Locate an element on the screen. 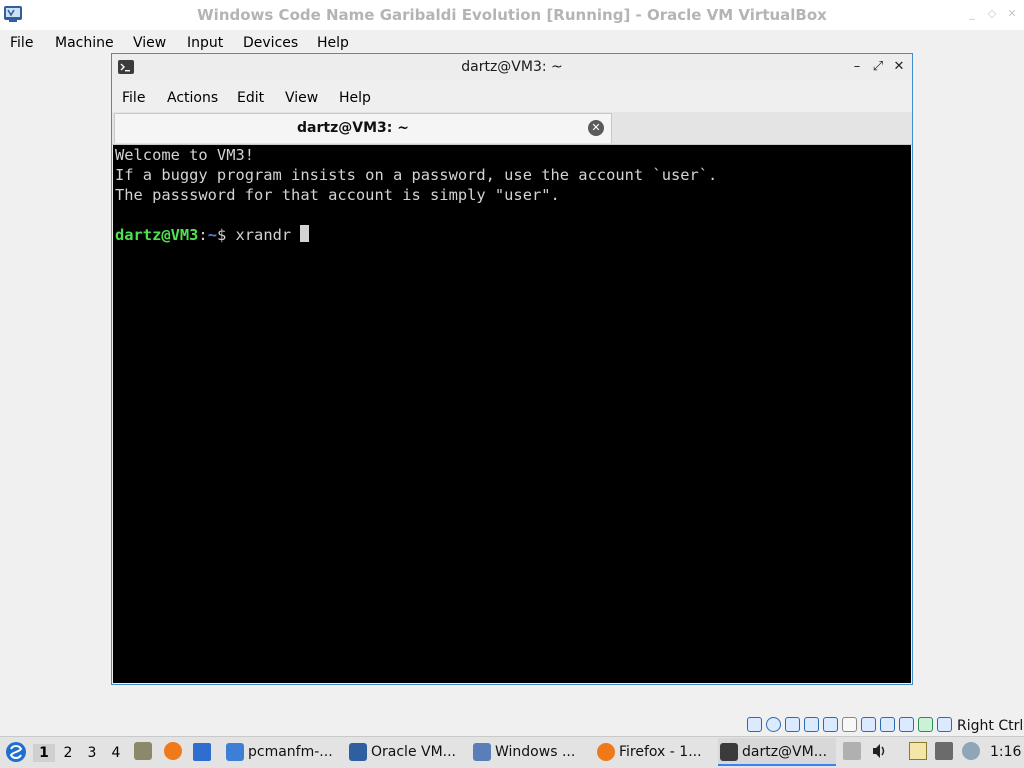  terminal-menu-actions: Actions is located at coordinates (192, 98).